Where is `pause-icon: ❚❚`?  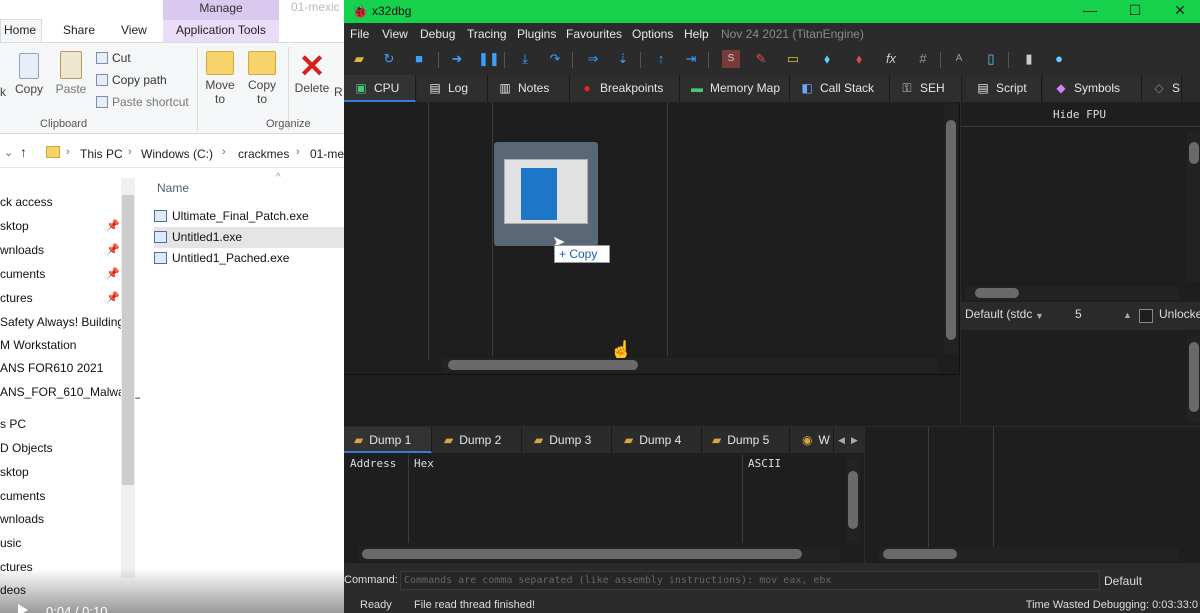
pause-icon: ❚❚ is located at coordinates (489, 59).